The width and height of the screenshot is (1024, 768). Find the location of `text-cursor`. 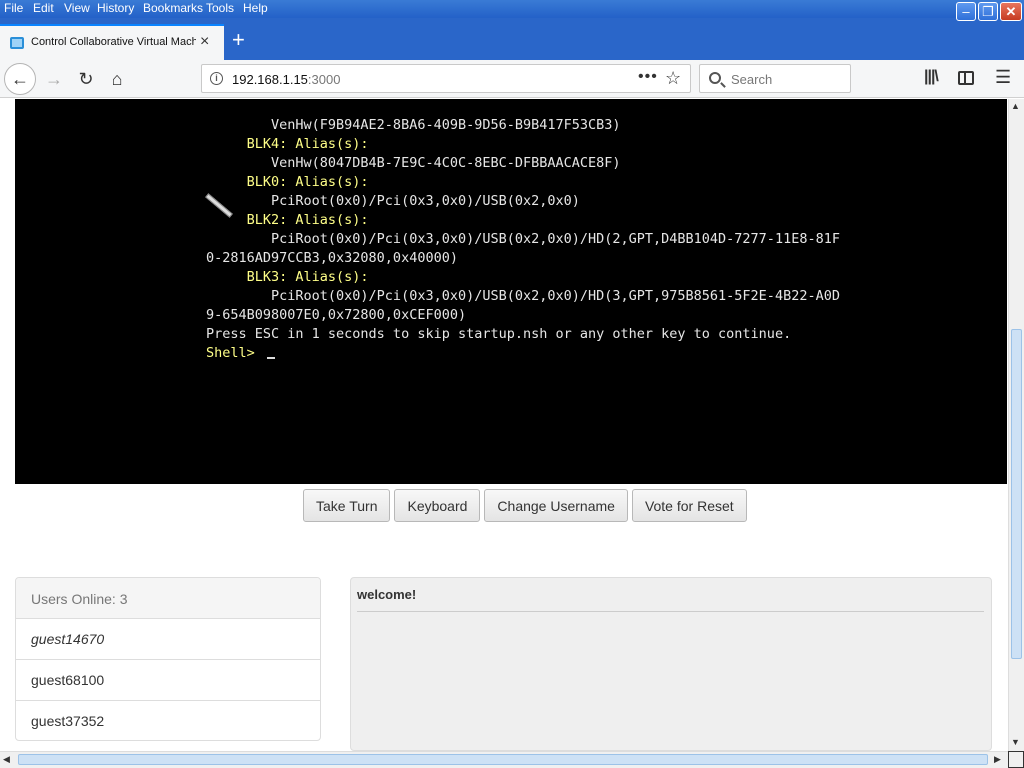

text-cursor is located at coordinates (270, 358).